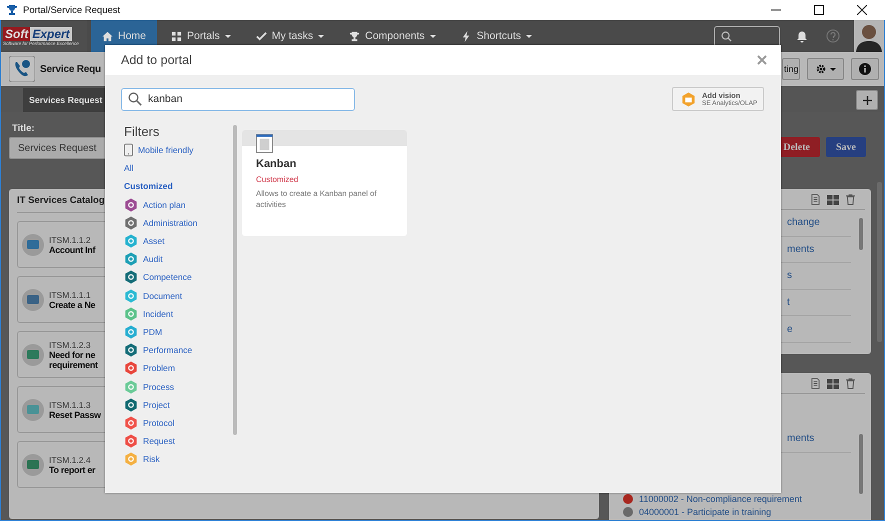 The width and height of the screenshot is (885, 521). I want to click on avatar, so click(869, 36).